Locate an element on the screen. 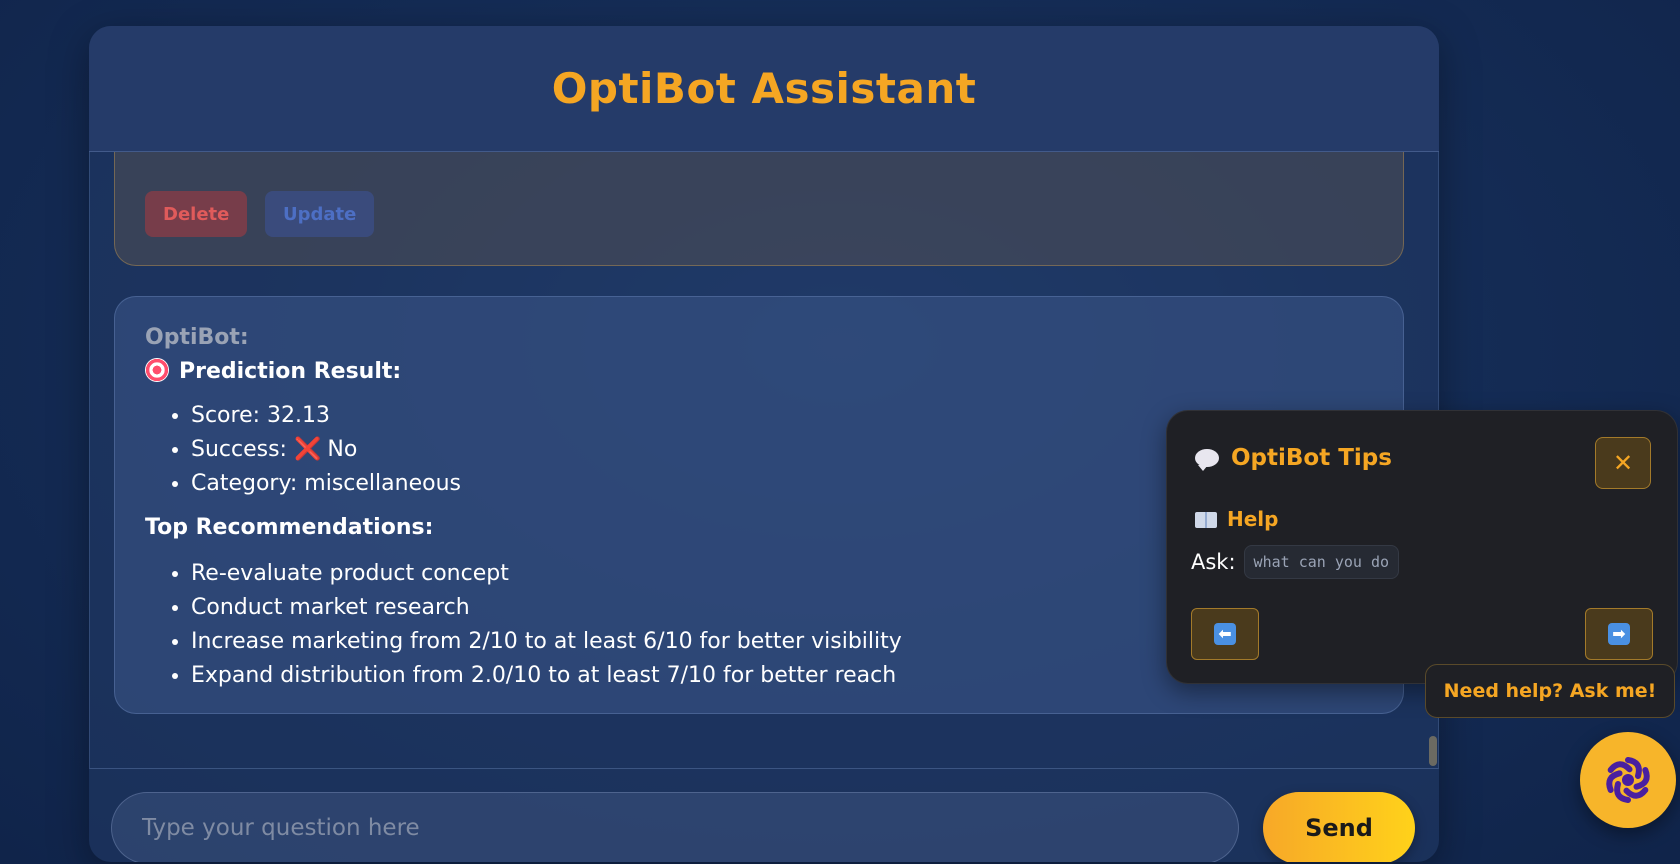  page-title: OptiBot Assistant is located at coordinates (764, 88).